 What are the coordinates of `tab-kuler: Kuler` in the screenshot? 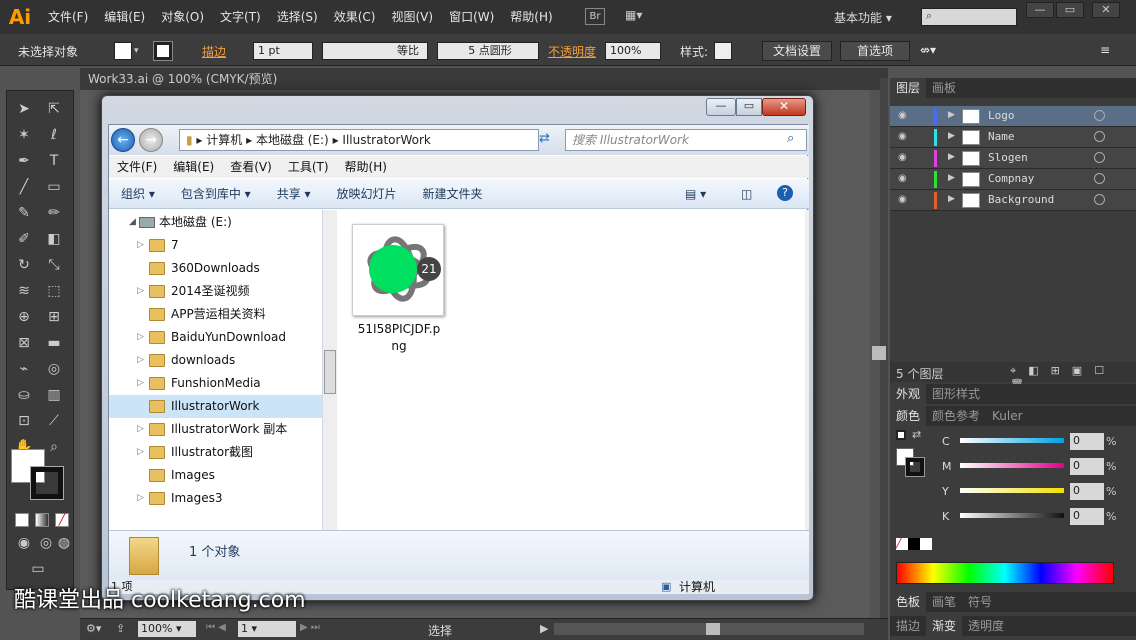 It's located at (1007, 416).